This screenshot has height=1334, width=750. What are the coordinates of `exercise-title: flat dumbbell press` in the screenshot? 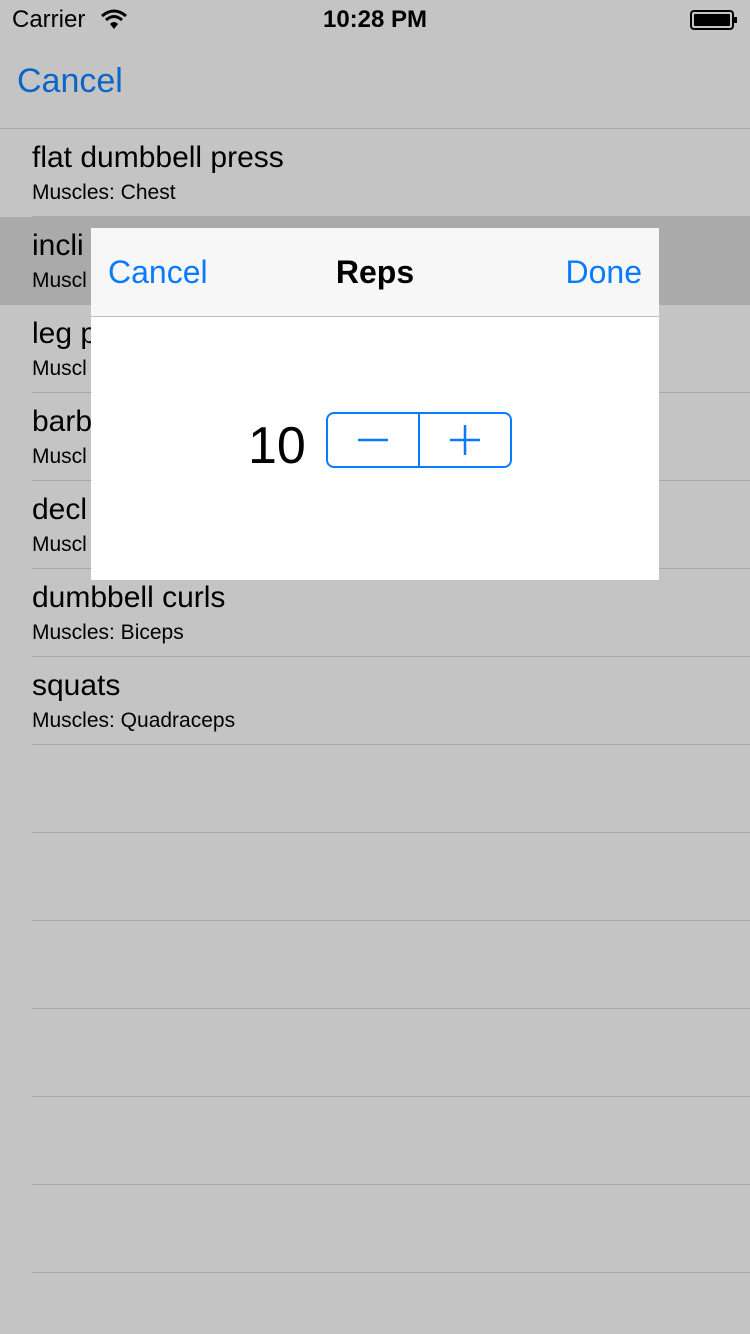 It's located at (158, 157).